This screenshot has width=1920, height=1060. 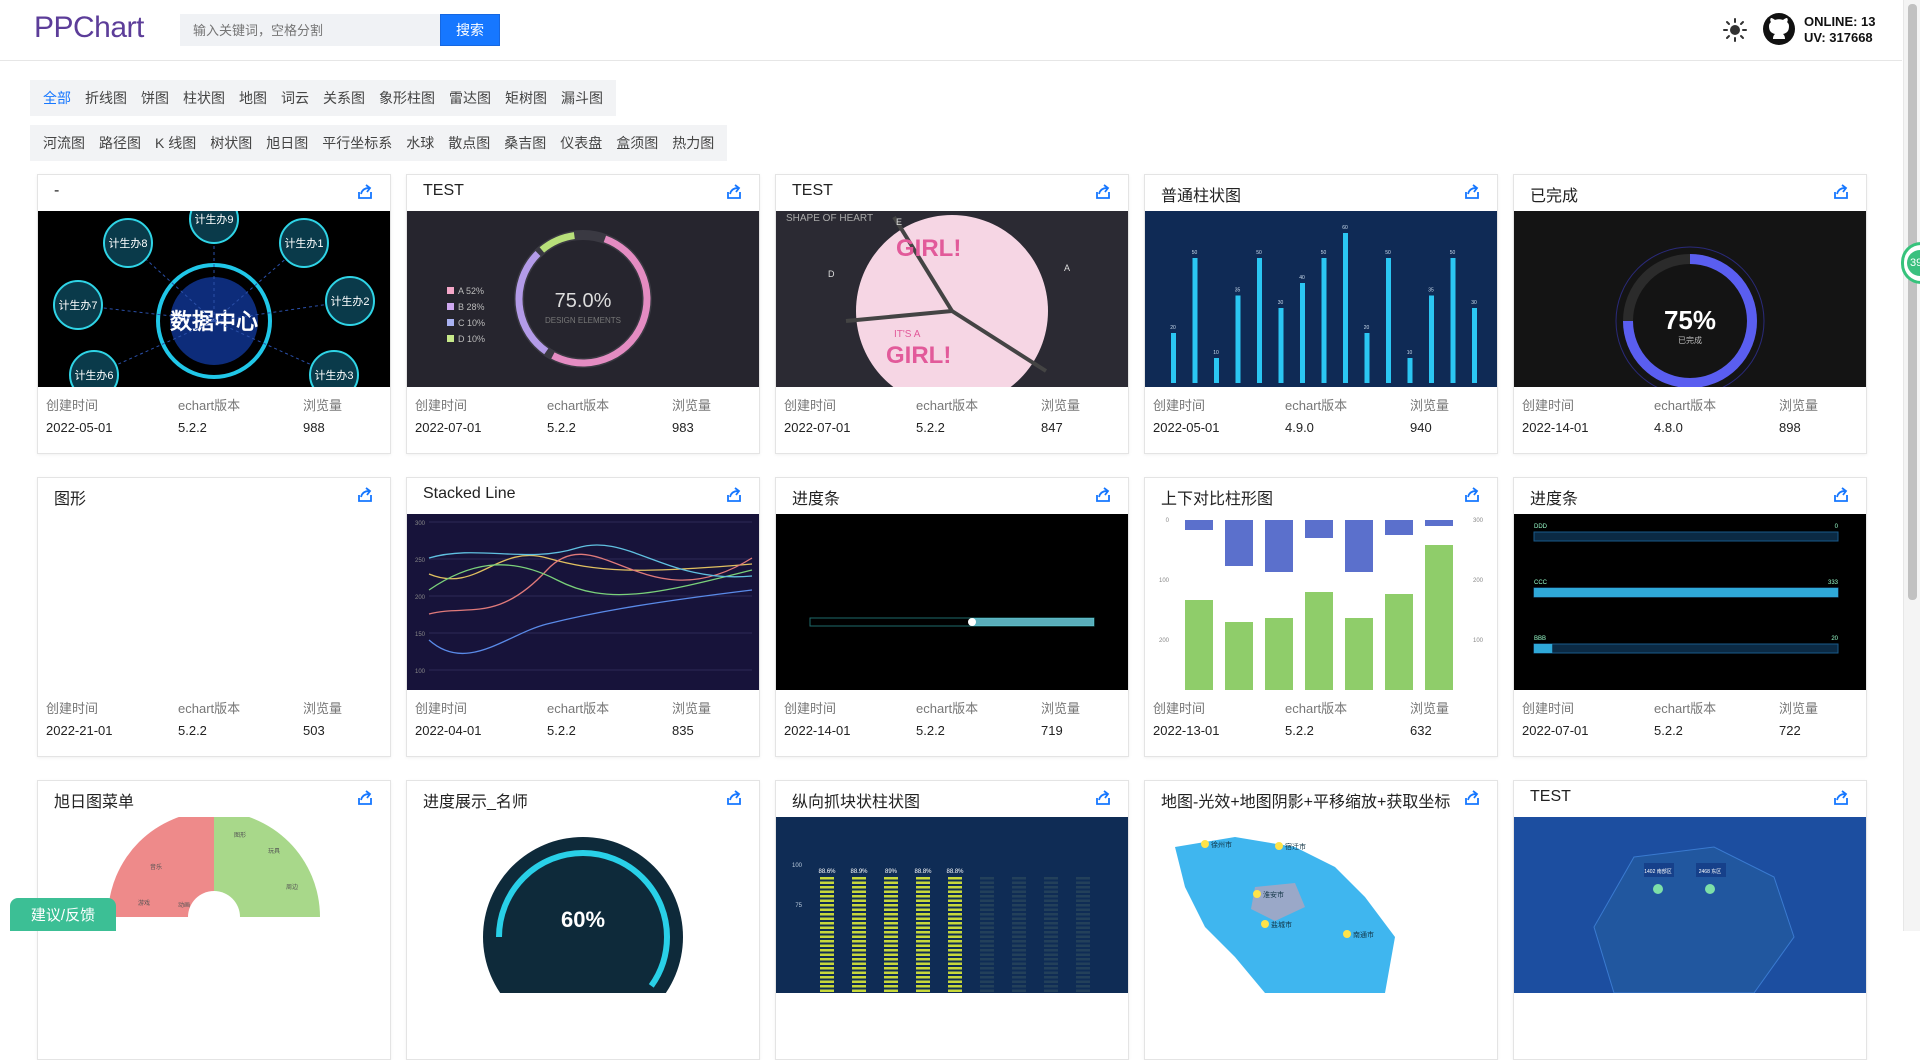 What do you see at coordinates (583, 299) in the screenshot?
I see `chart-thumbnail: 75.0% DESIGN ELEMENTS A 52% B 28% C 10% D 10%` at bounding box center [583, 299].